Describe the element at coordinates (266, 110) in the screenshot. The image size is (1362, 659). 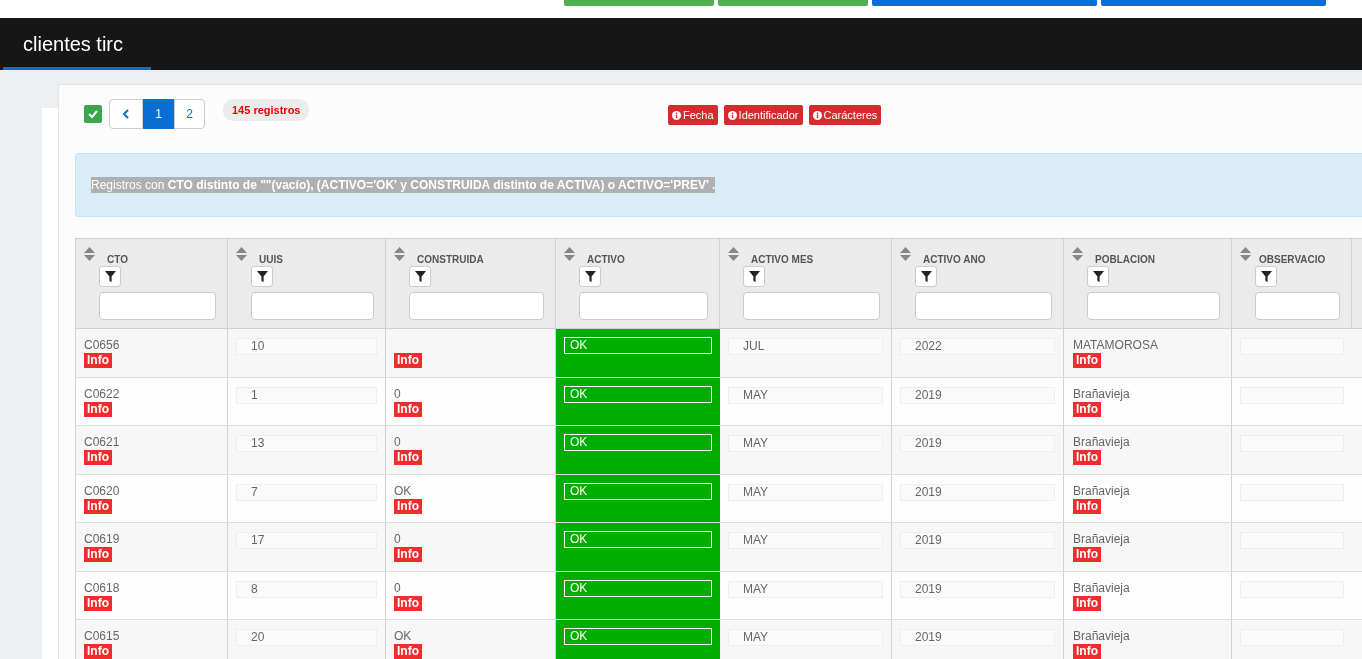
I see `record-count-badge: 145 registros` at that location.